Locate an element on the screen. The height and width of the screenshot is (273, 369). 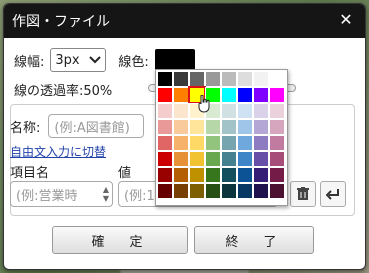
name-row: 名称: (例:A図書館) is located at coordinates (77, 126).